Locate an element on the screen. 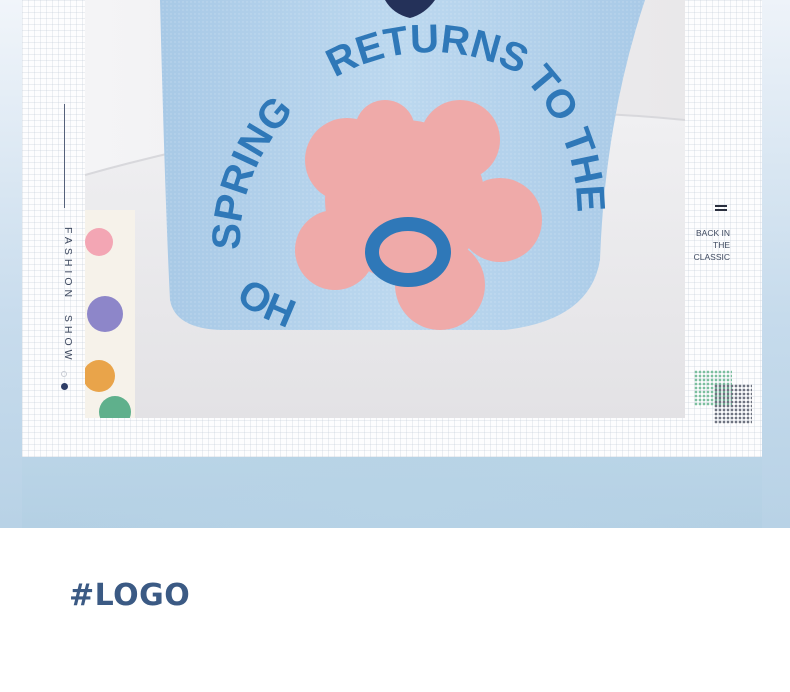 The height and width of the screenshot is (692, 790). section-heading: #LOGO is located at coordinates (130, 595).